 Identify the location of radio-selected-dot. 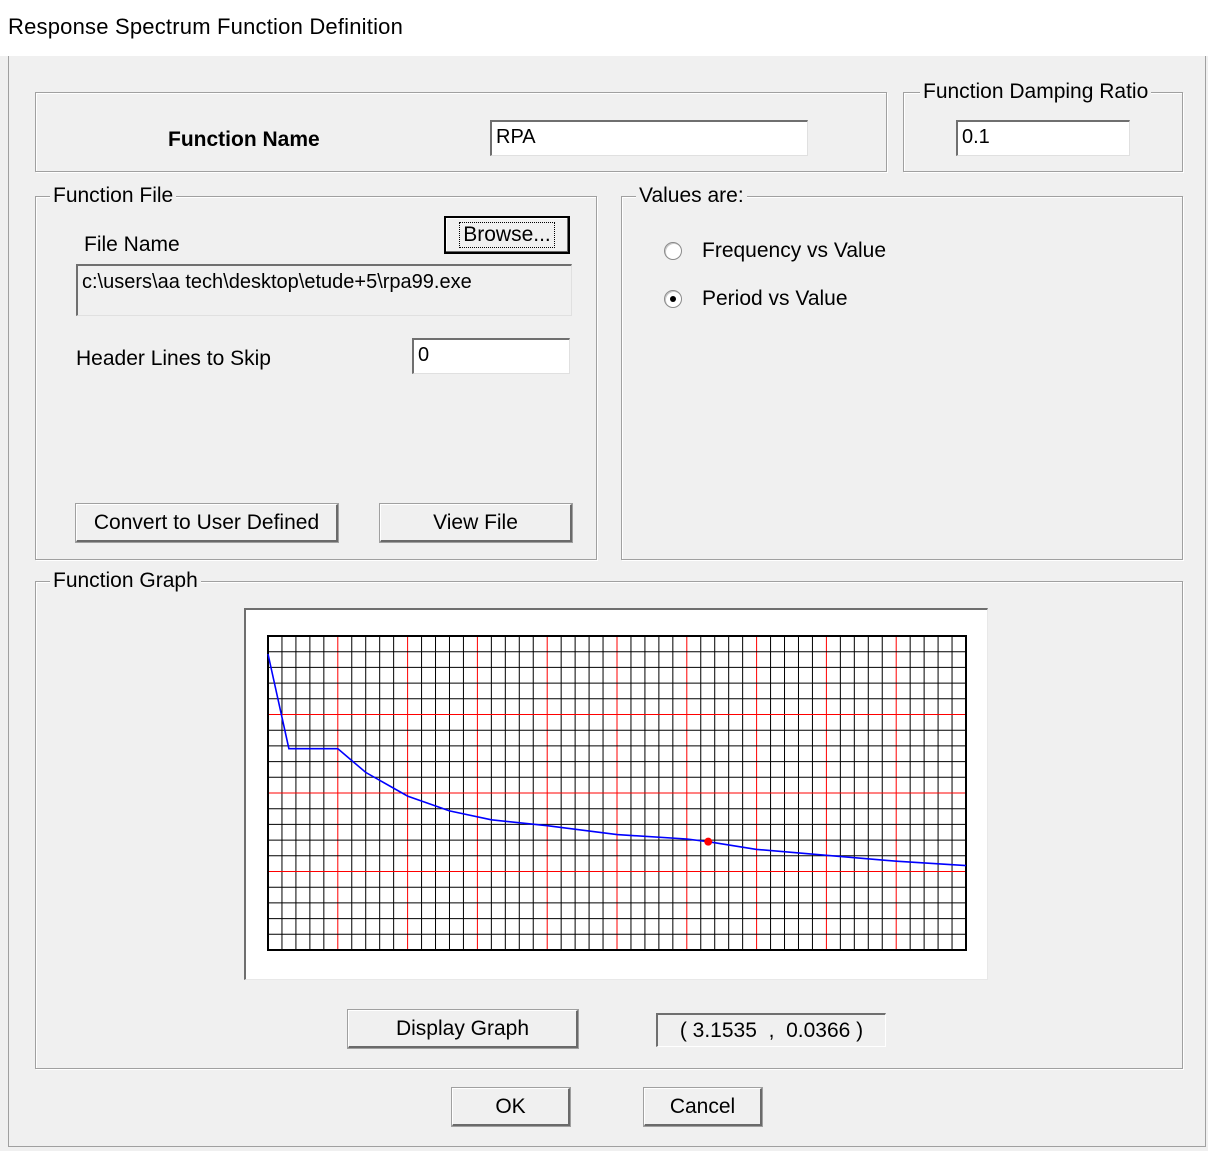
(673, 299).